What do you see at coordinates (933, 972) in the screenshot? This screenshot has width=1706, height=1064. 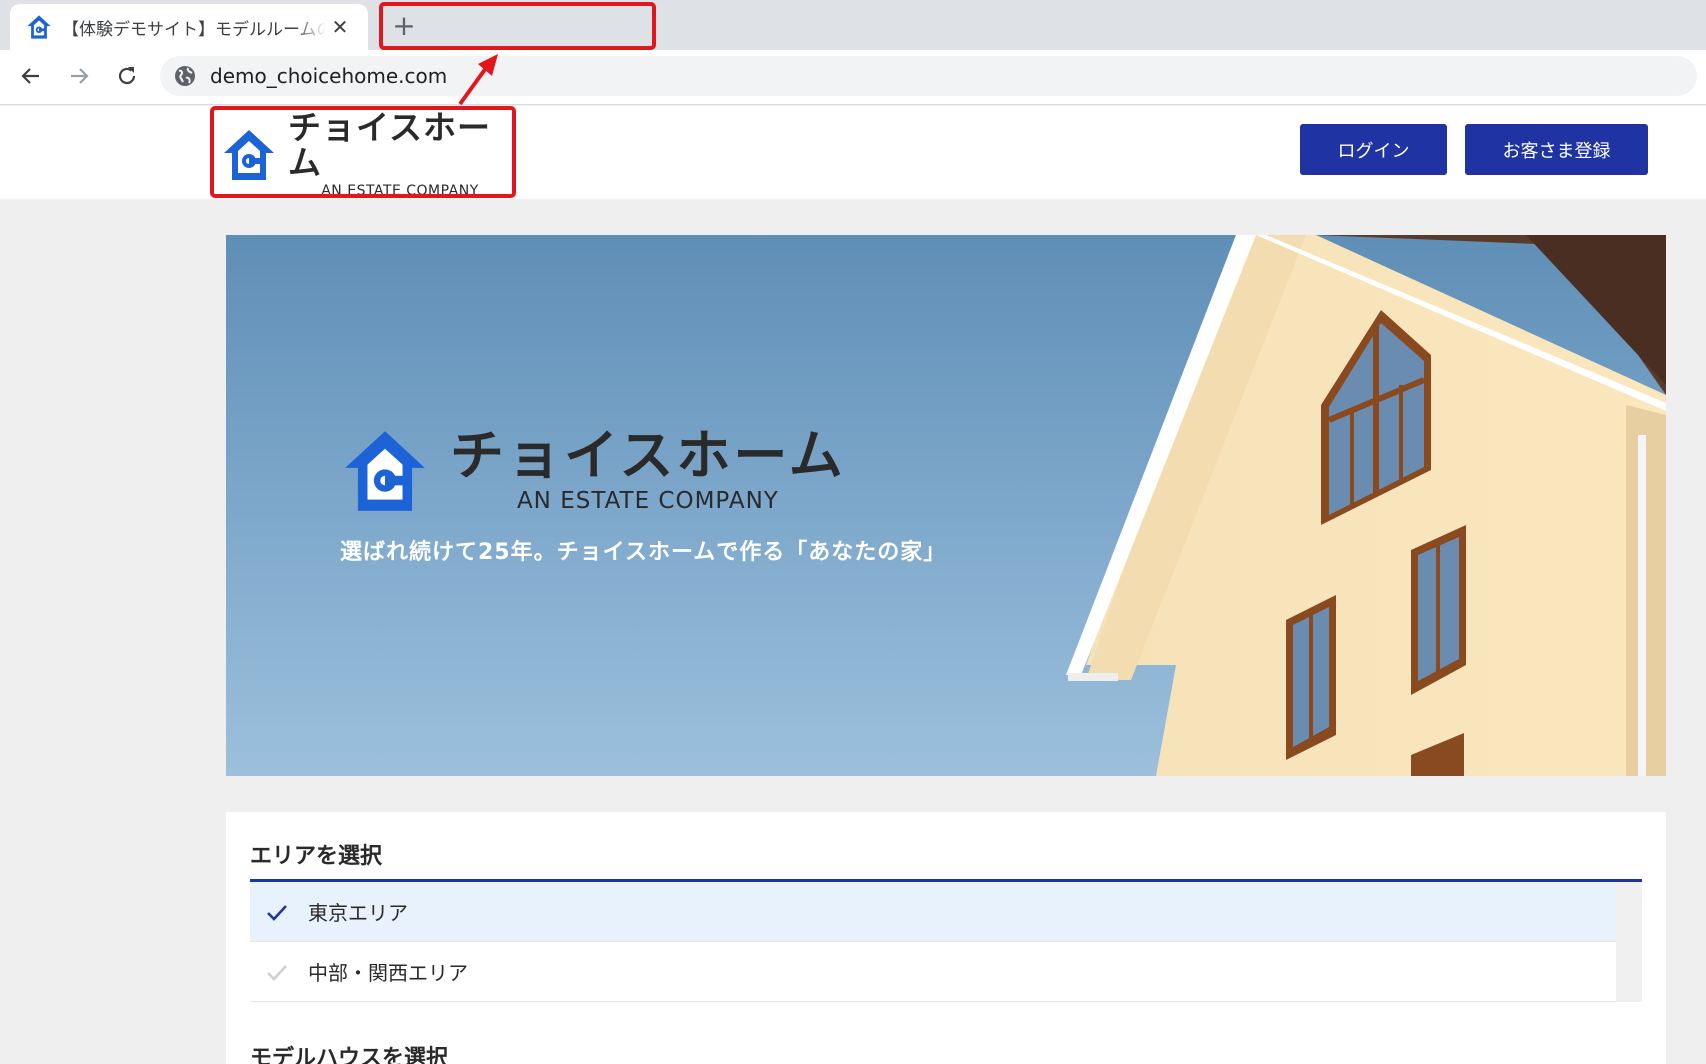 I see `area-option-chubu-kansai: 中部・関西エリア` at bounding box center [933, 972].